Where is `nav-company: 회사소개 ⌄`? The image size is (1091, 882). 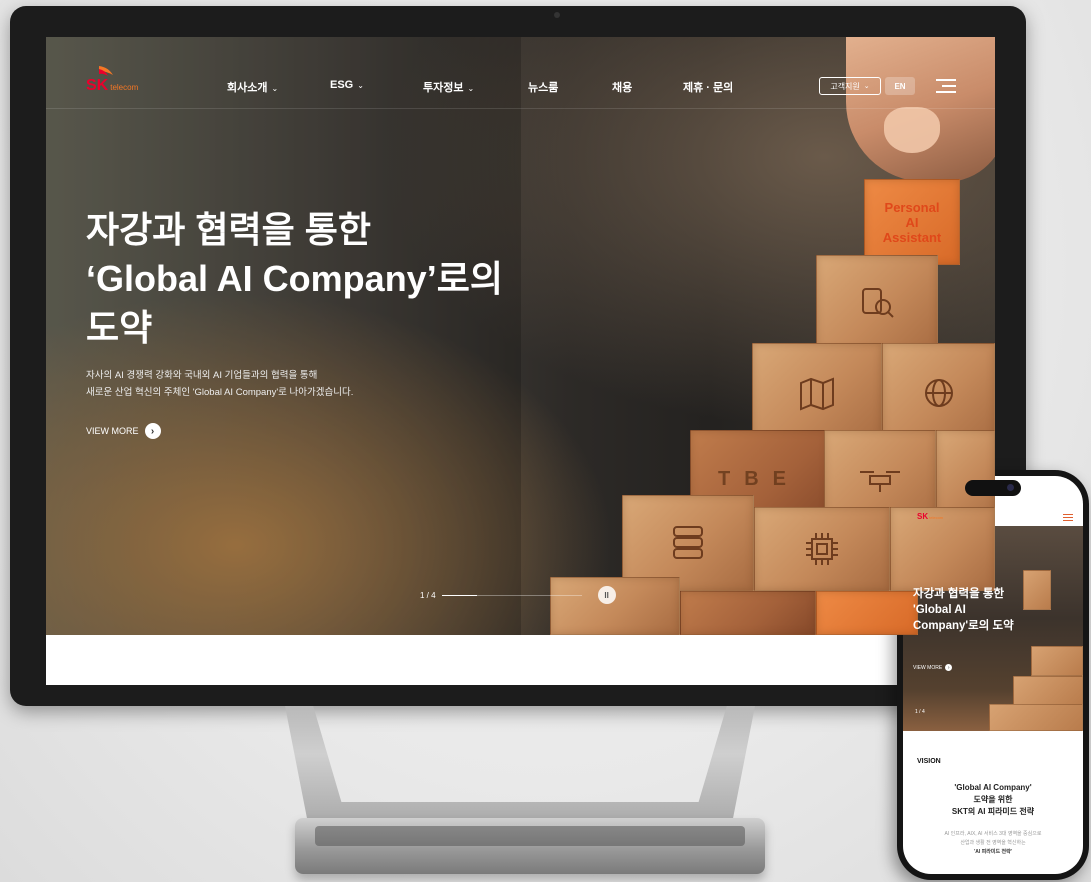
nav-company: 회사소개 ⌄ is located at coordinates (252, 87).